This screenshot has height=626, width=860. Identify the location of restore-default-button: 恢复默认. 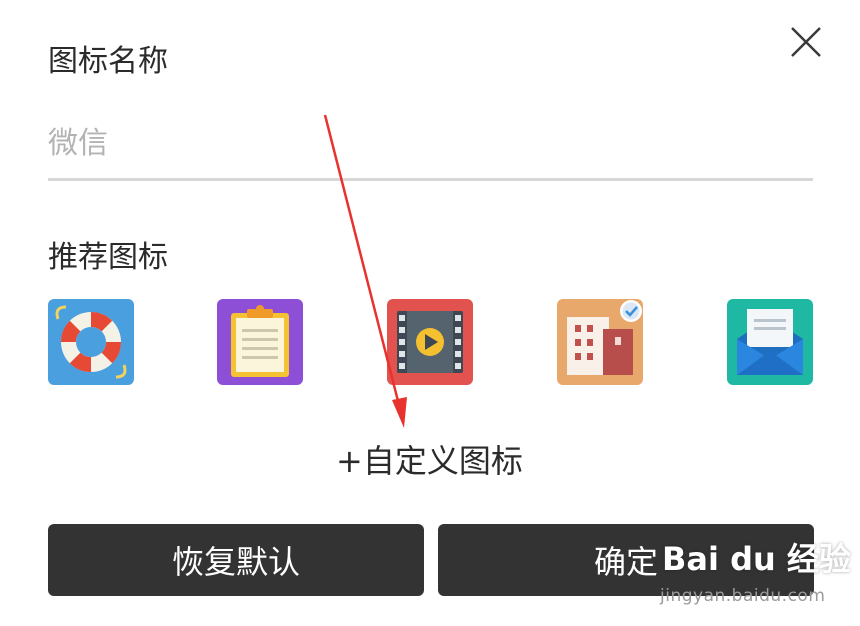
(236, 560).